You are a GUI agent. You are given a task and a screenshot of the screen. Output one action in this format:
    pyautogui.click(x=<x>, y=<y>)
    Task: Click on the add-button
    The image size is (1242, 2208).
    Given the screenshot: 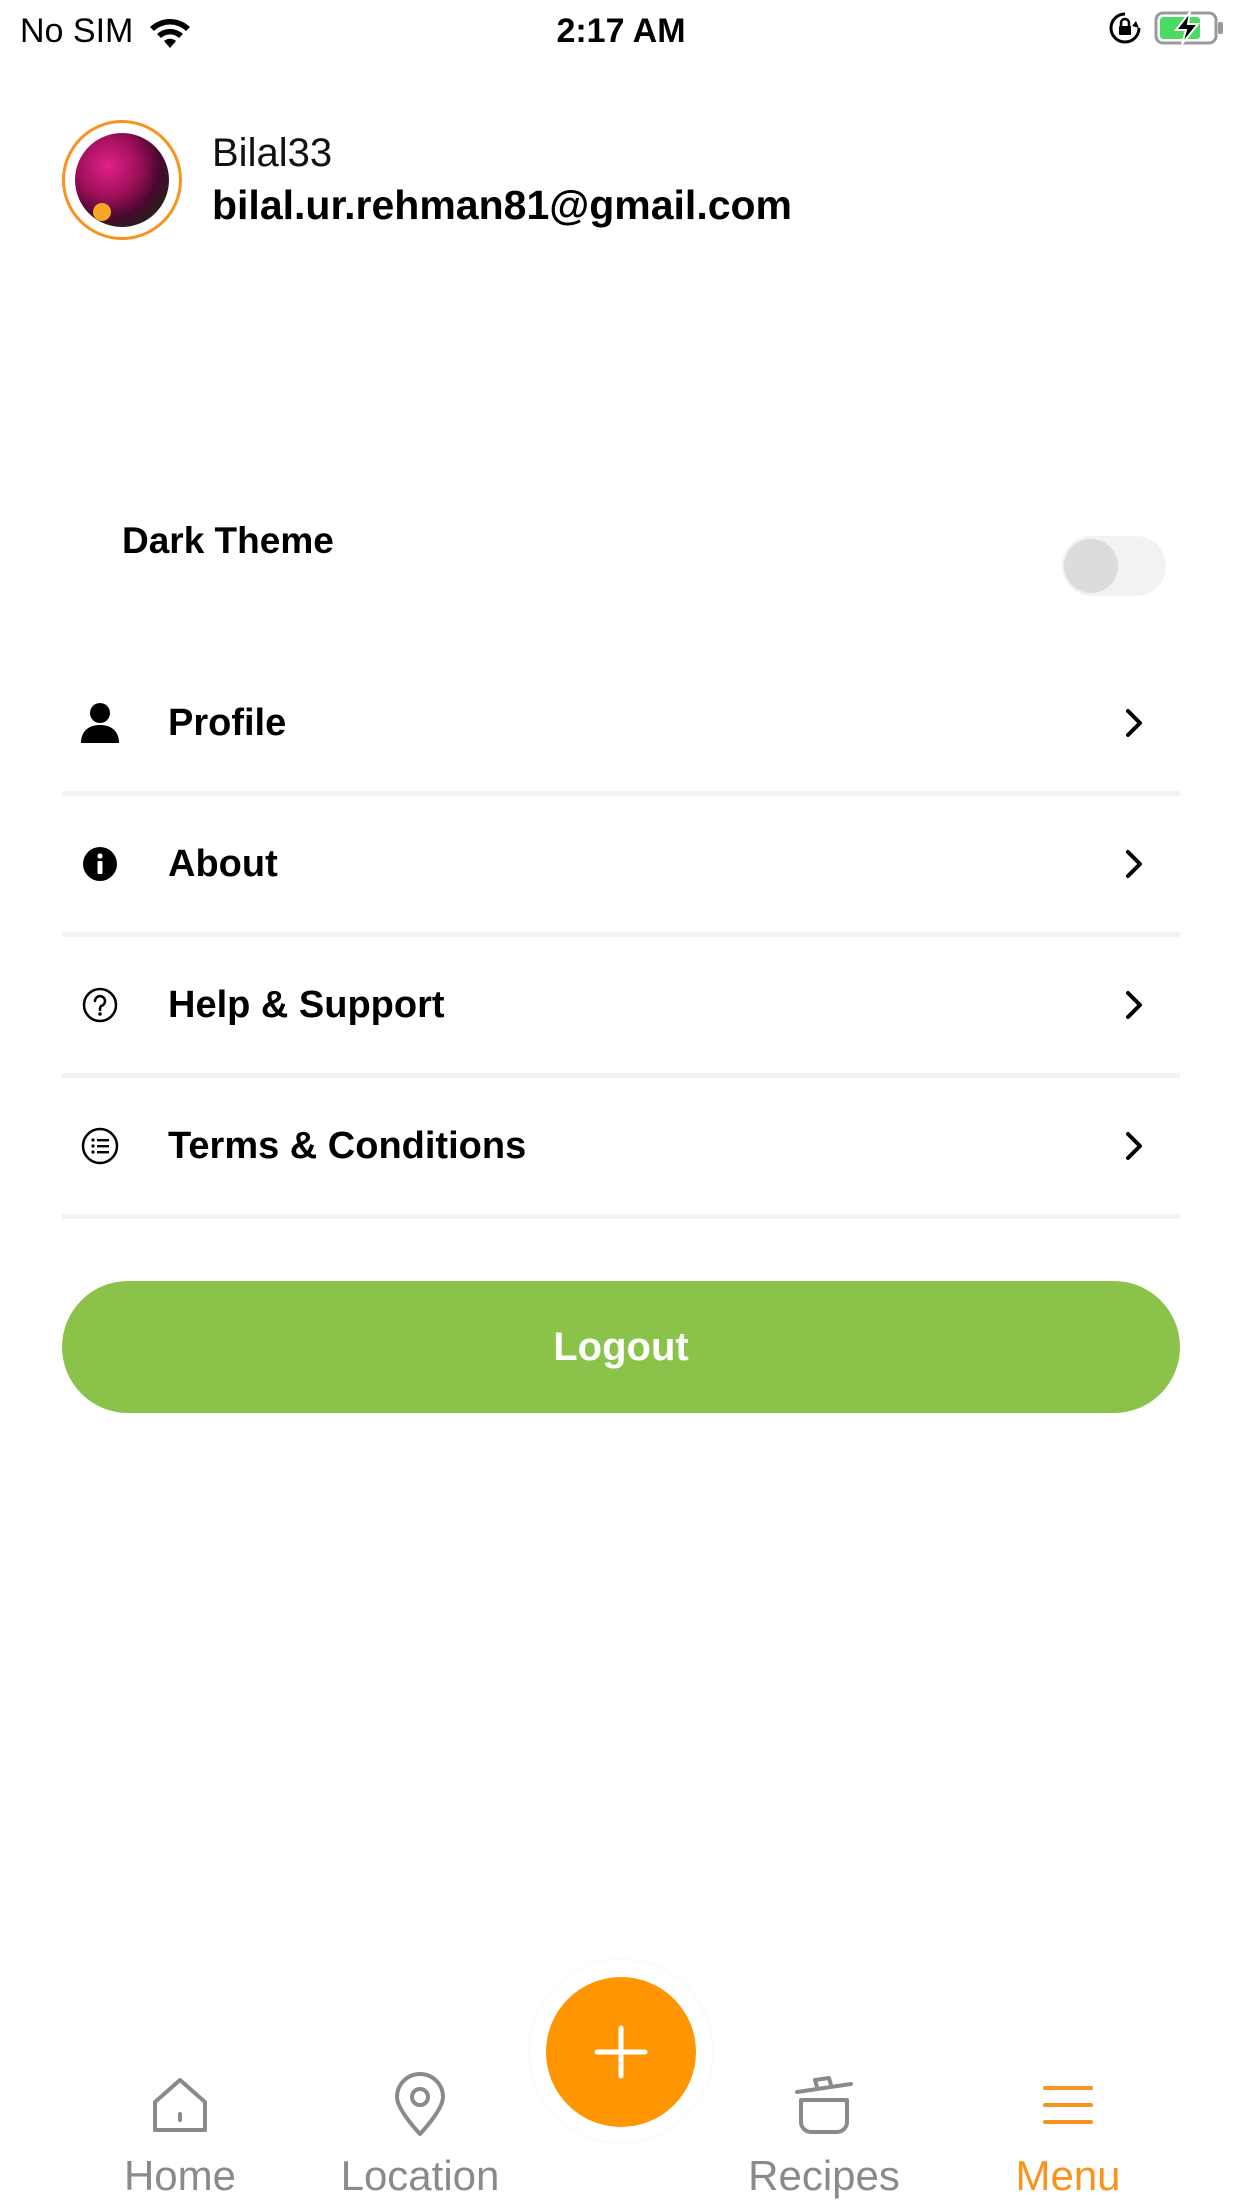 What is the action you would take?
    pyautogui.click(x=621, y=2052)
    